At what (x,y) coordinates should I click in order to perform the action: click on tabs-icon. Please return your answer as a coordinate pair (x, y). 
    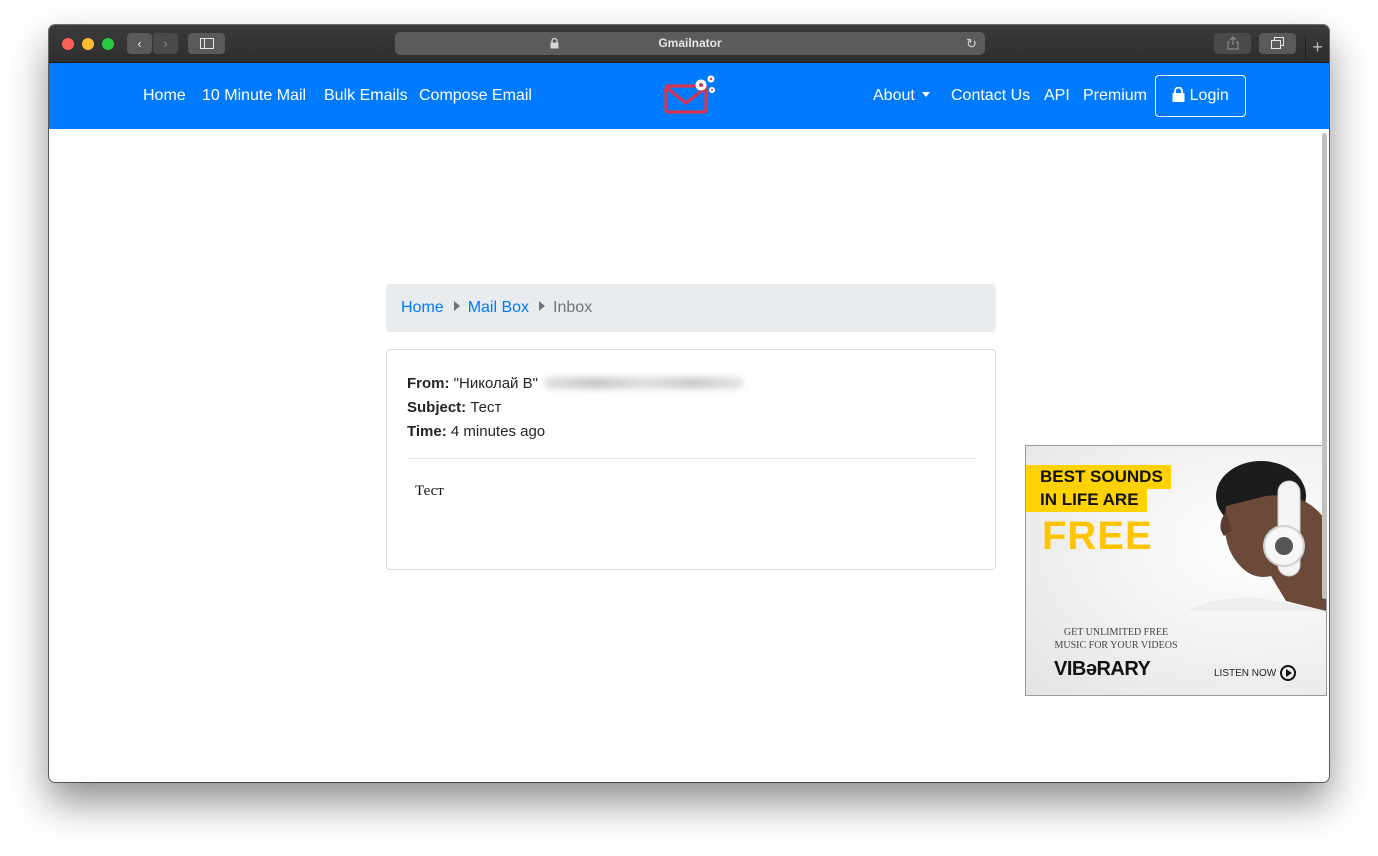
    Looking at the image, I should click on (1277, 43).